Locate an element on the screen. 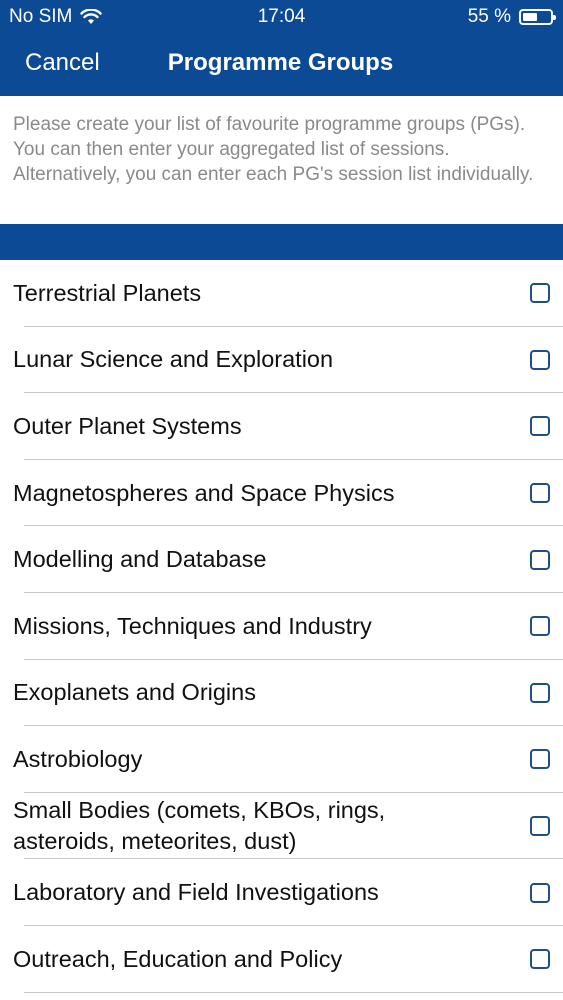 Image resolution: width=563 pixels, height=1000 pixels. section-header-bar is located at coordinates (281, 242).